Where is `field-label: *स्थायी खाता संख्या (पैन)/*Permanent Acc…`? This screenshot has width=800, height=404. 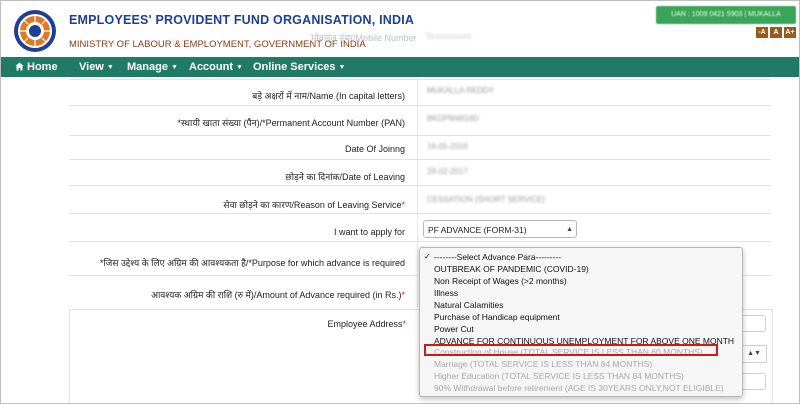 field-label: *स्थायी खाता संख्या (पैन)/*Permanent Acc… is located at coordinates (291, 123).